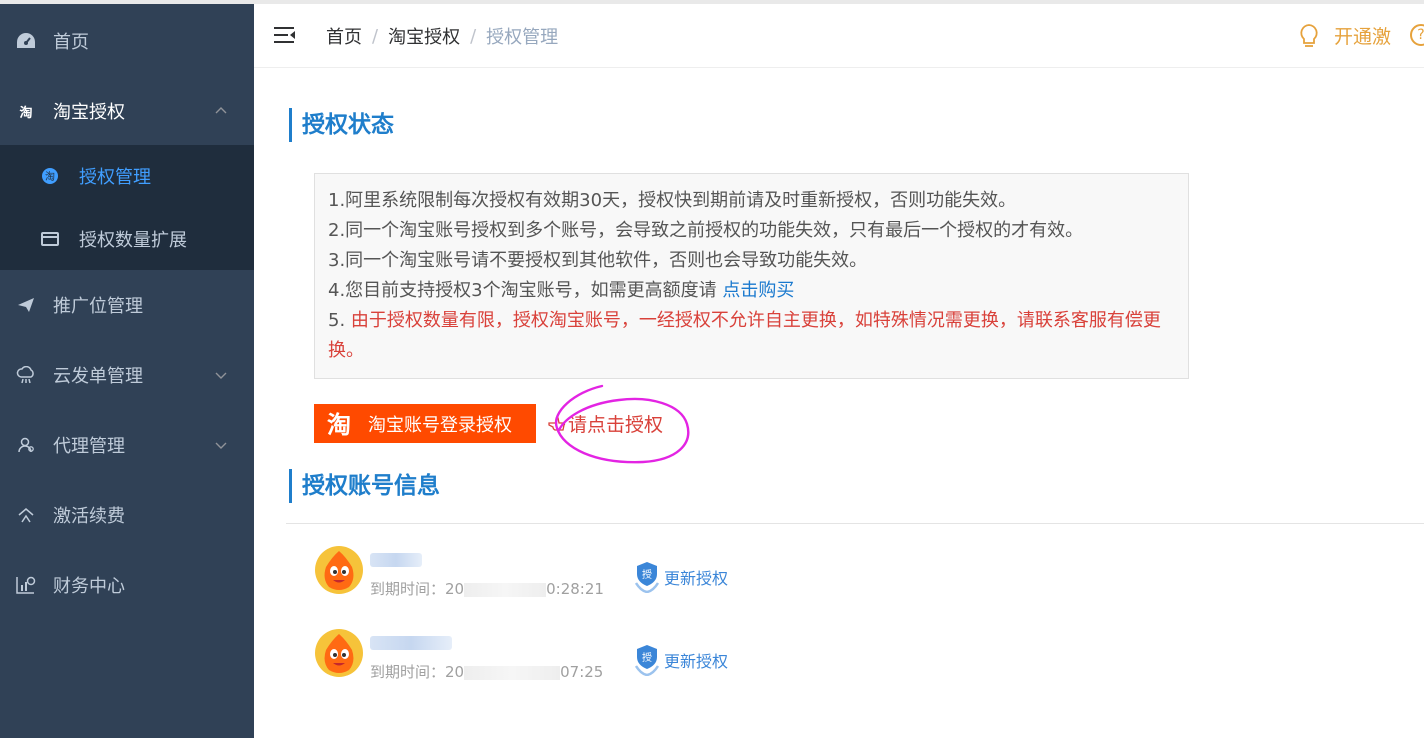  Describe the element at coordinates (127, 515) in the screenshot. I see `sidebar-item-activate: 激活续费` at that location.